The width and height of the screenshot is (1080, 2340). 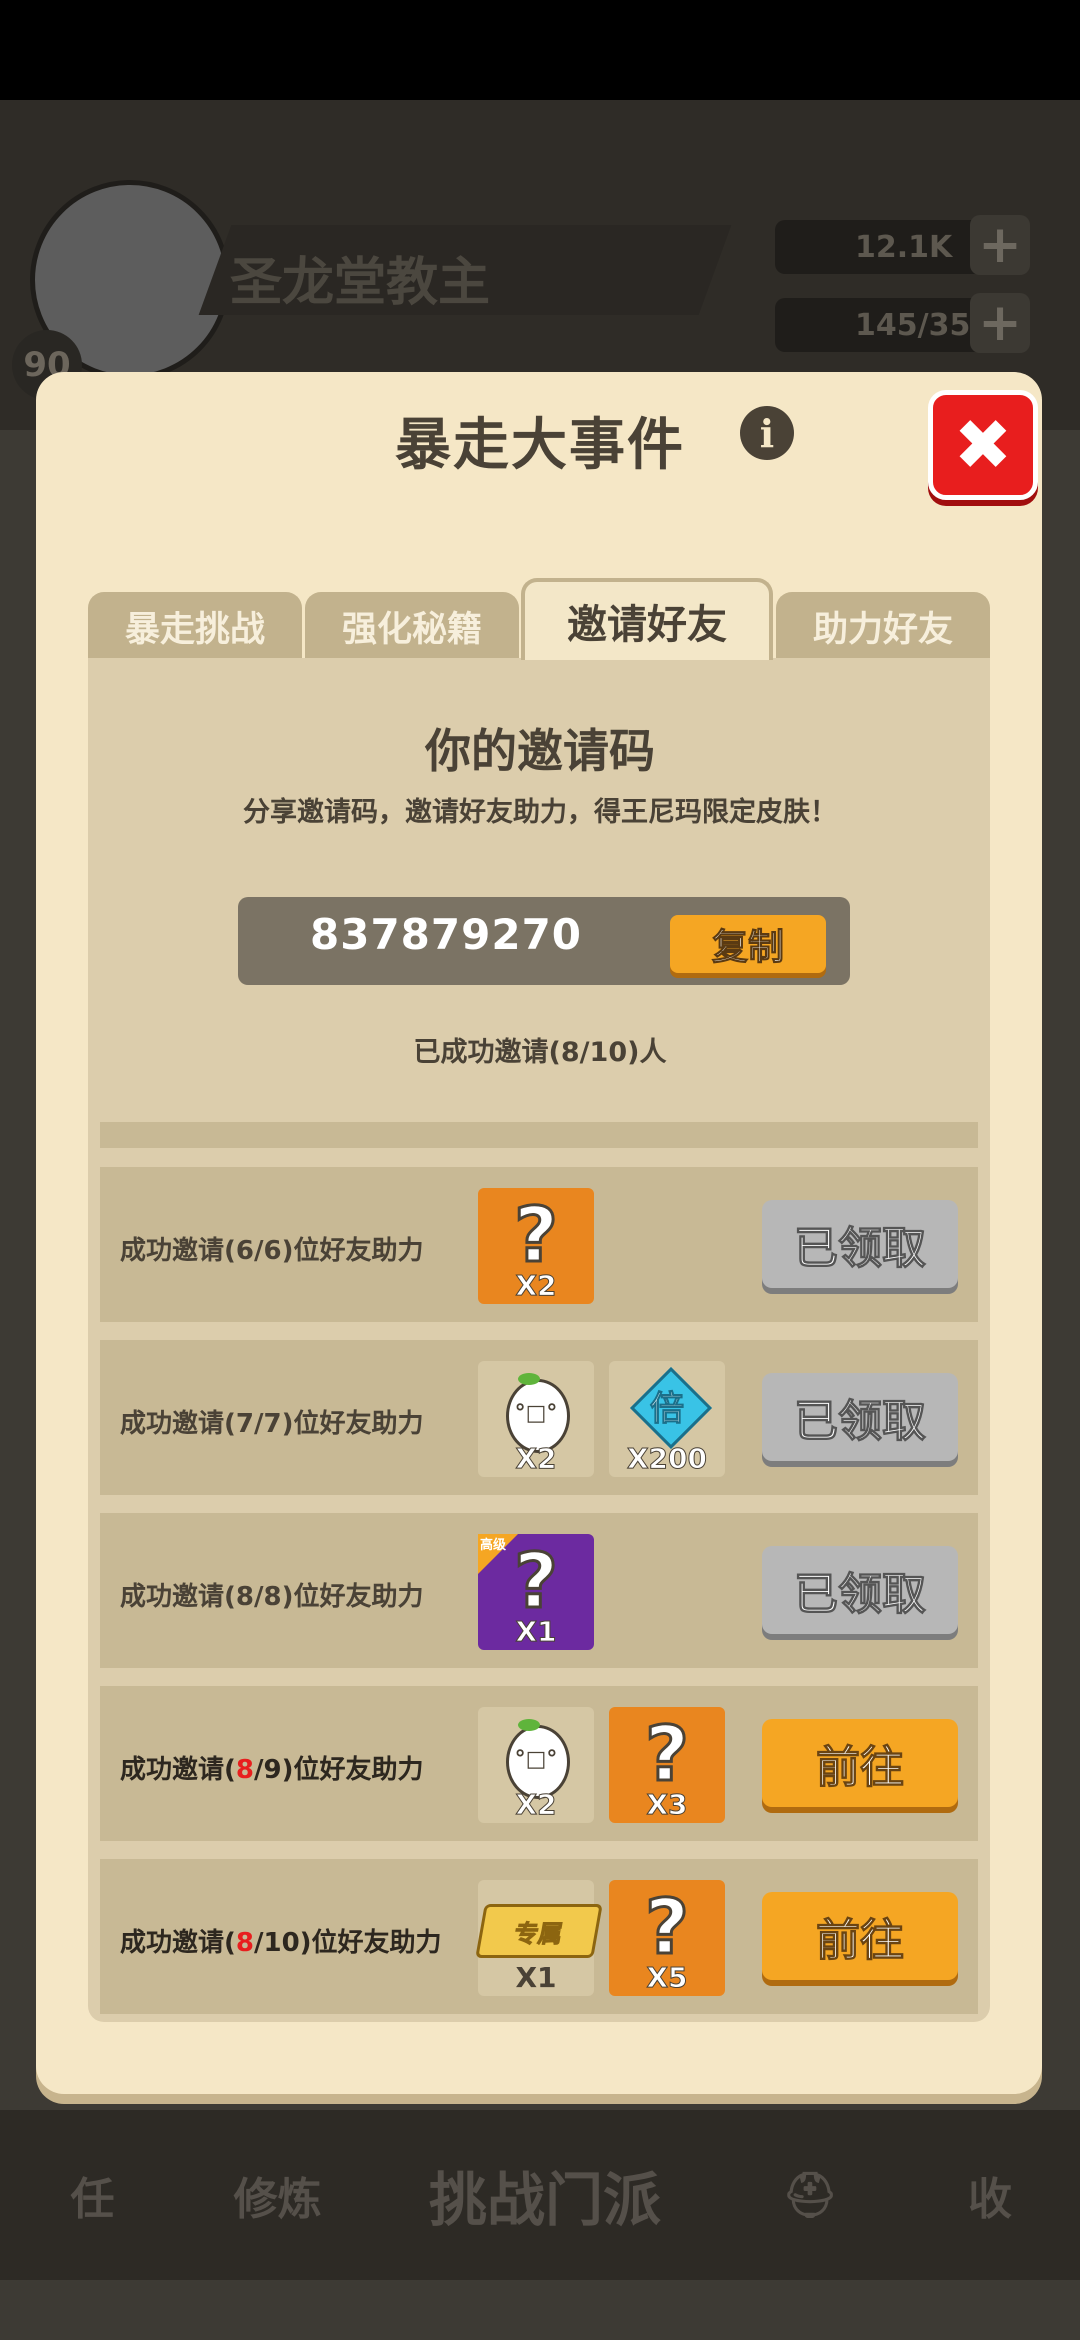 What do you see at coordinates (92, 2195) in the screenshot?
I see `nav-task: 任` at bounding box center [92, 2195].